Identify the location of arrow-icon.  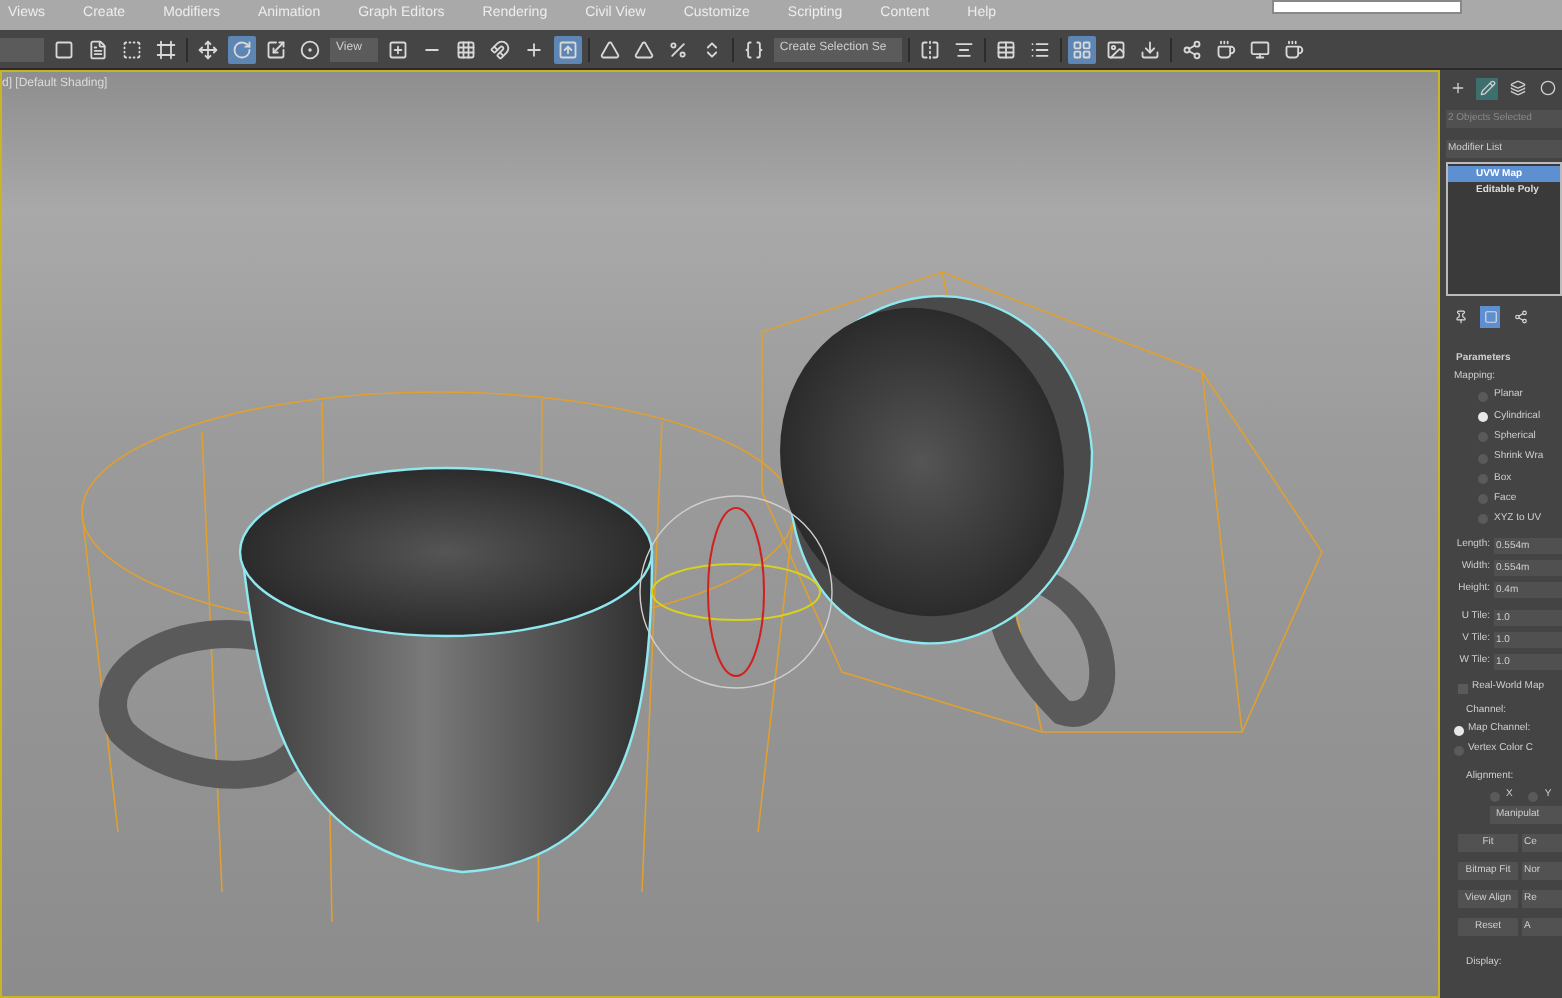
(567, 49).